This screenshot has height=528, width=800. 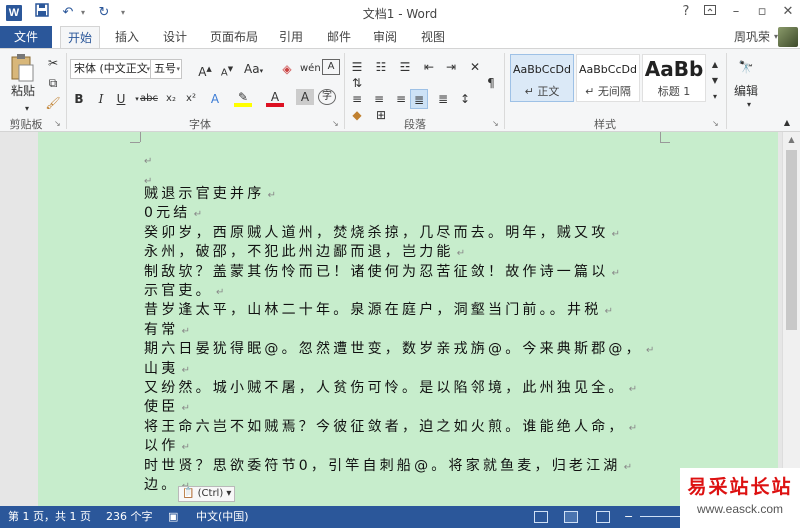 What do you see at coordinates (541, 517) in the screenshot?
I see `read-mode-icon` at bounding box center [541, 517].